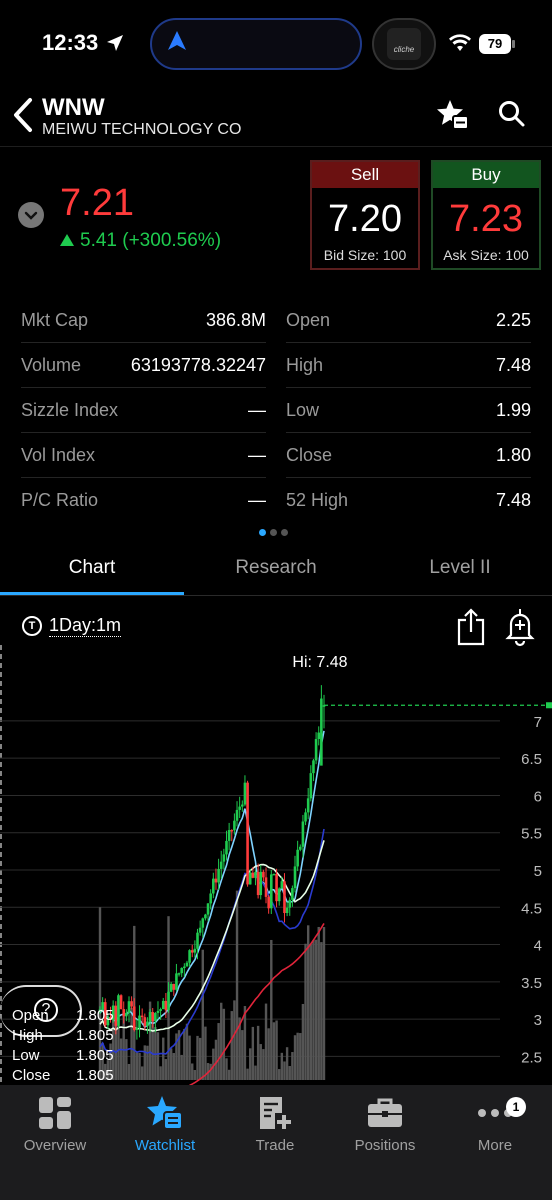 The image size is (552, 1200). I want to click on ohlc-row: High 1.805, so click(67, 1036).